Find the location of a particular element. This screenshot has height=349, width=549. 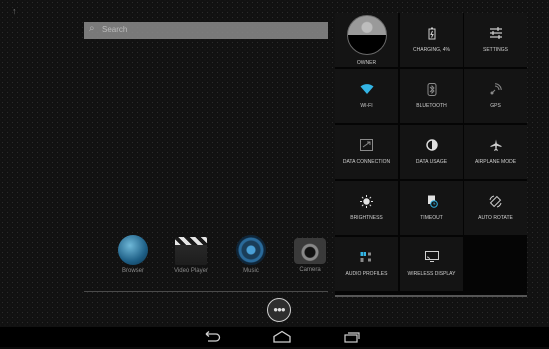

dock-label: Video Player is located at coordinates (191, 271).